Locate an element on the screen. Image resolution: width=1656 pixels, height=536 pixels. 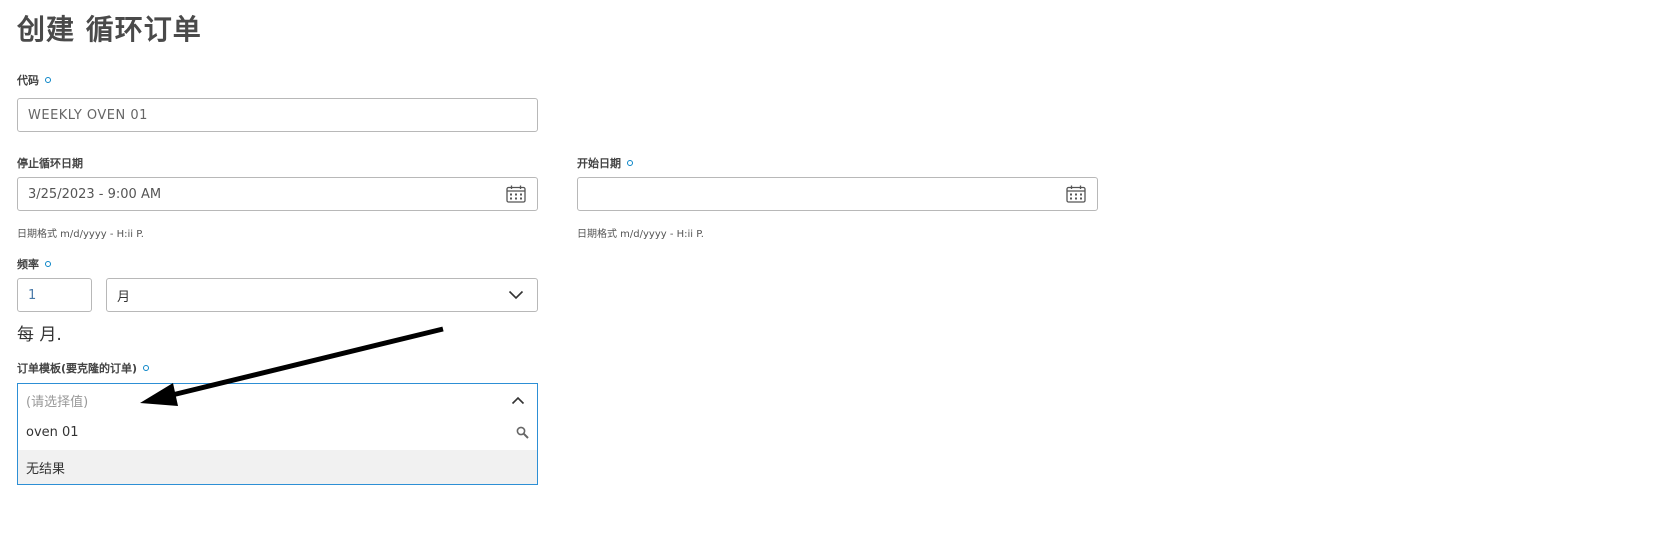
order-template-search-input: oven 01 is located at coordinates (277, 432).